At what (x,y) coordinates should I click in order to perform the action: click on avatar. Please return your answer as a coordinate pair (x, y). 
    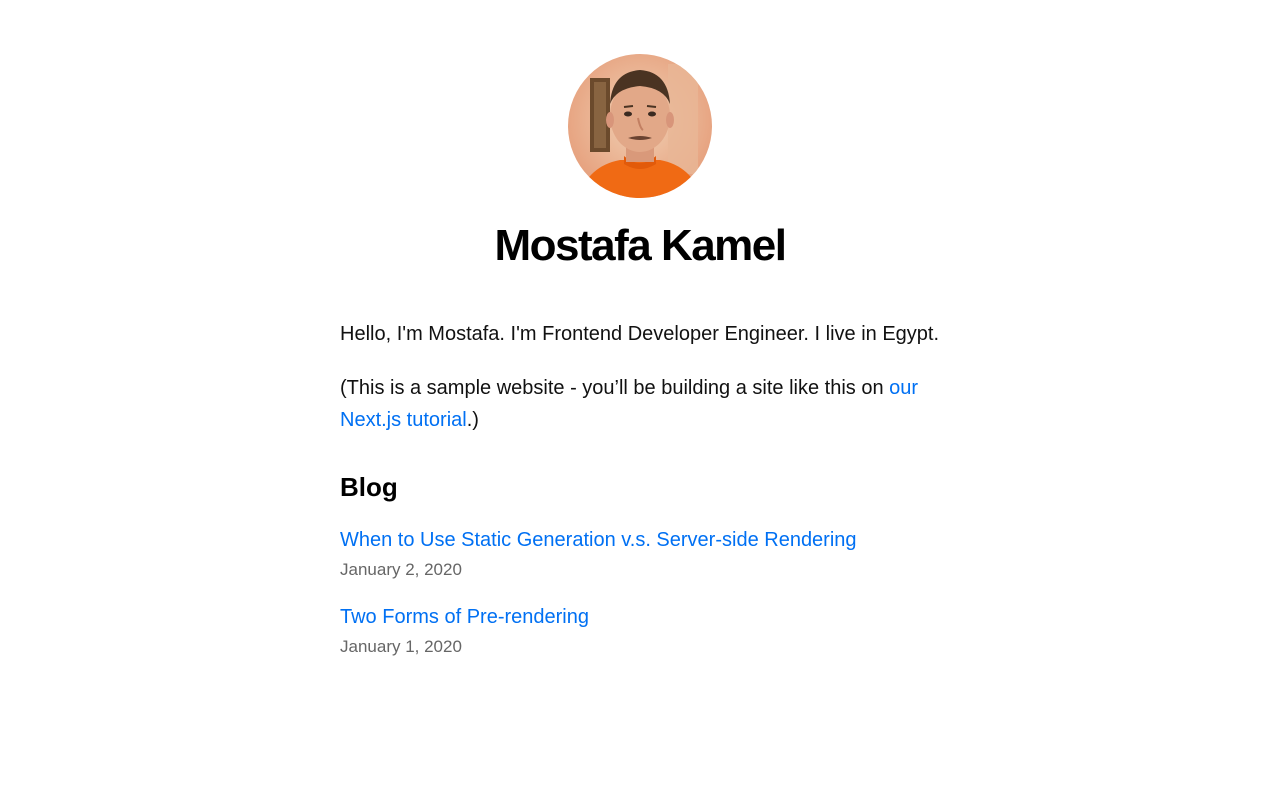
    Looking at the image, I should click on (640, 126).